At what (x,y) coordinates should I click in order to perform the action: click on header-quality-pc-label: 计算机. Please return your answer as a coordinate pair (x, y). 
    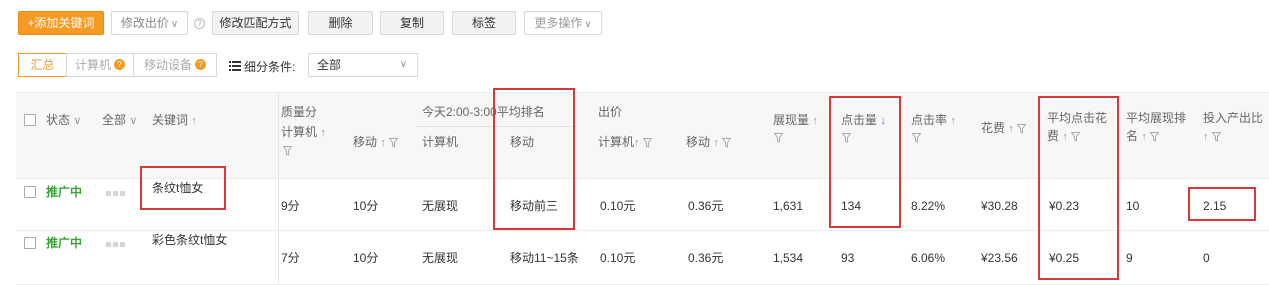
    Looking at the image, I should click on (299, 132).